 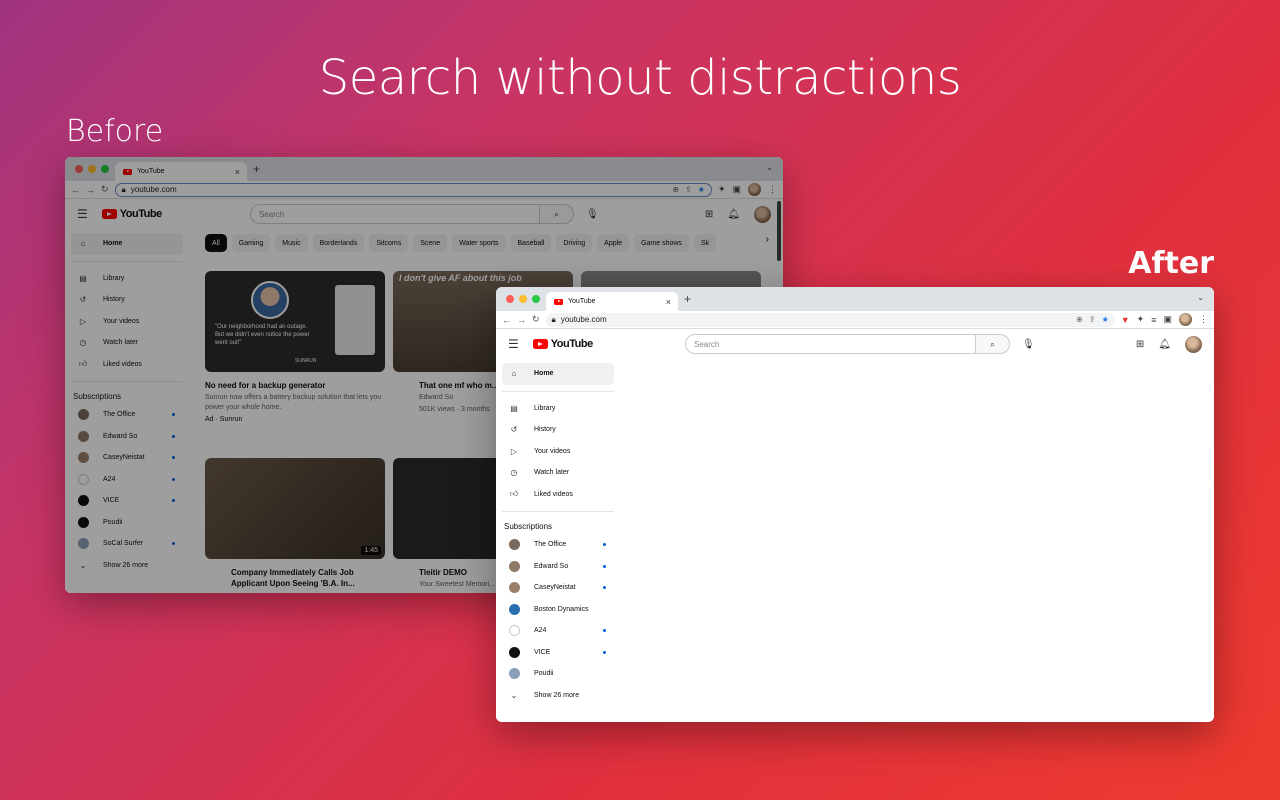 I want to click on chip-all: All, so click(x=216, y=243).